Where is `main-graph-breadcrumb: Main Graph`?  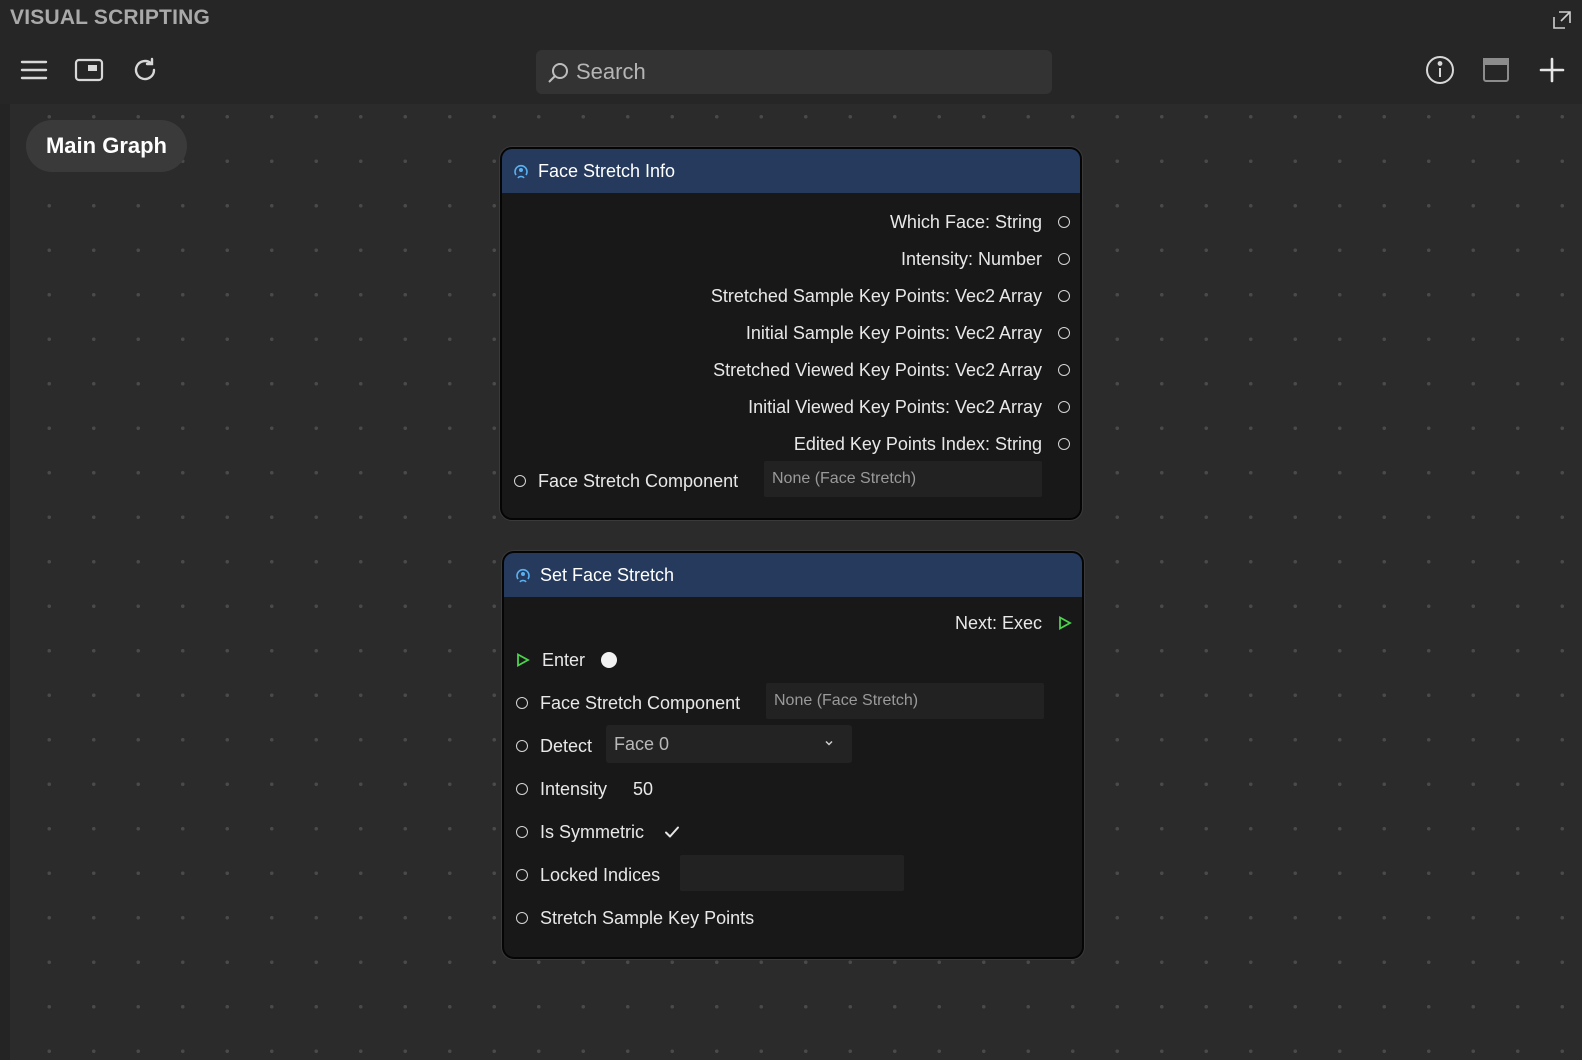
main-graph-breadcrumb: Main Graph is located at coordinates (106, 146).